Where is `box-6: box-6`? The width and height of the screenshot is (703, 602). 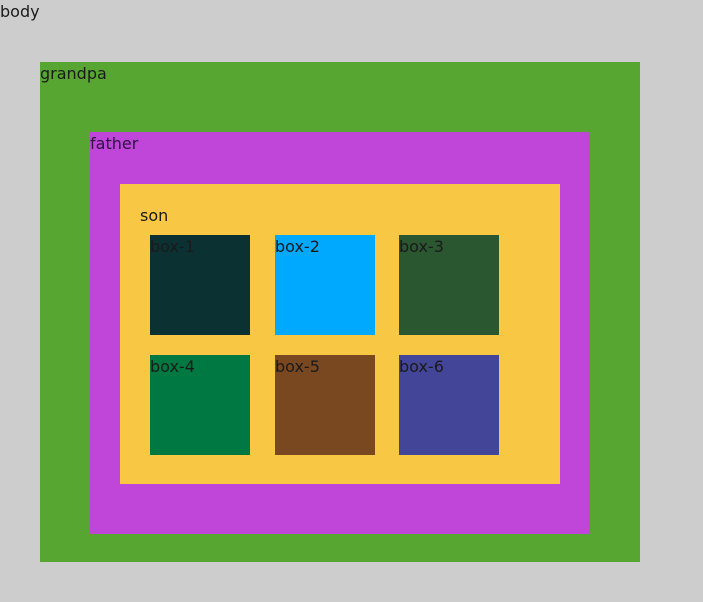 box-6: box-6 is located at coordinates (449, 405).